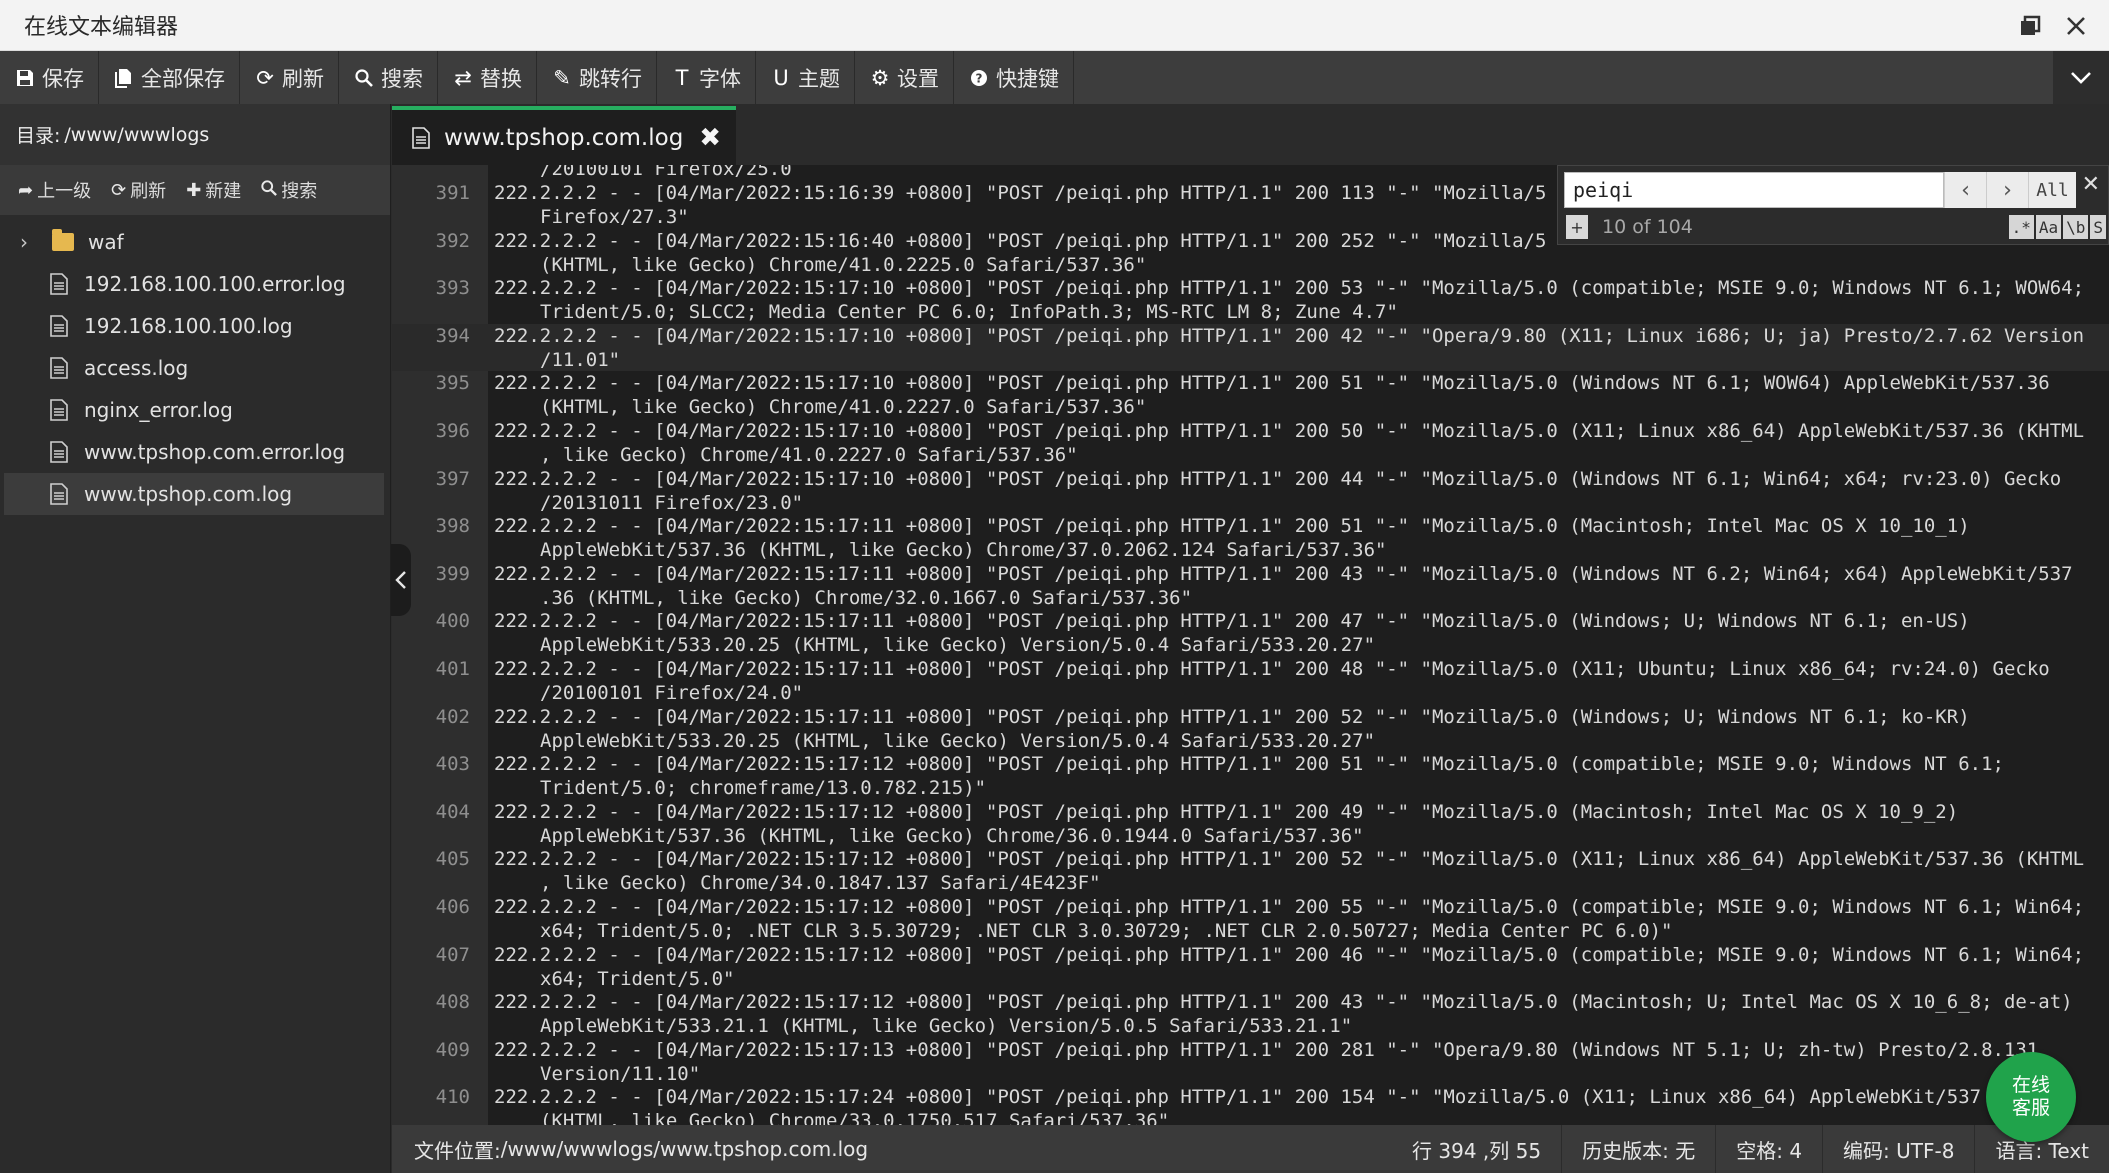 This screenshot has height=1173, width=2109. I want to click on history-version: 历史版本: 无, so click(1638, 1149).